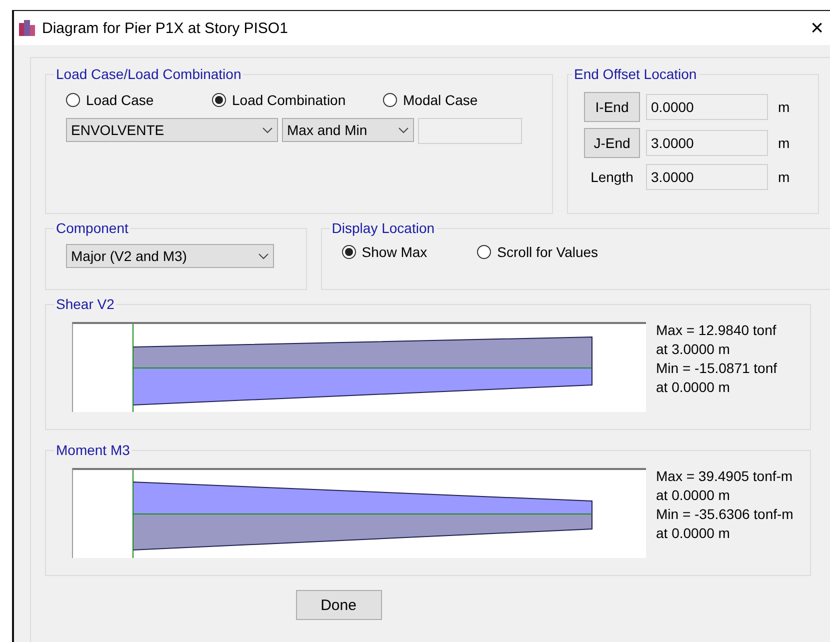 The height and width of the screenshot is (642, 830). What do you see at coordinates (27, 28) in the screenshot?
I see `building-icon` at bounding box center [27, 28].